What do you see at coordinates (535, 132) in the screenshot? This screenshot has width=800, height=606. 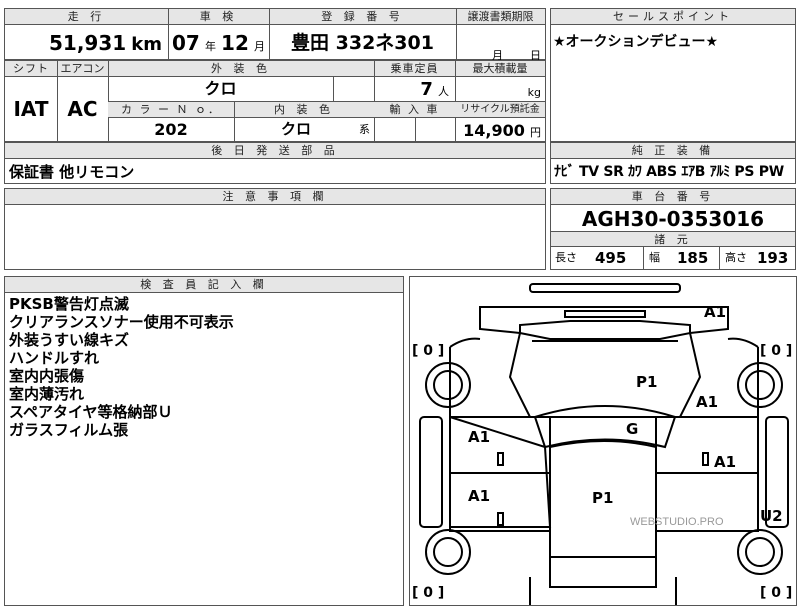 I see `recycle-unit: 円` at bounding box center [535, 132].